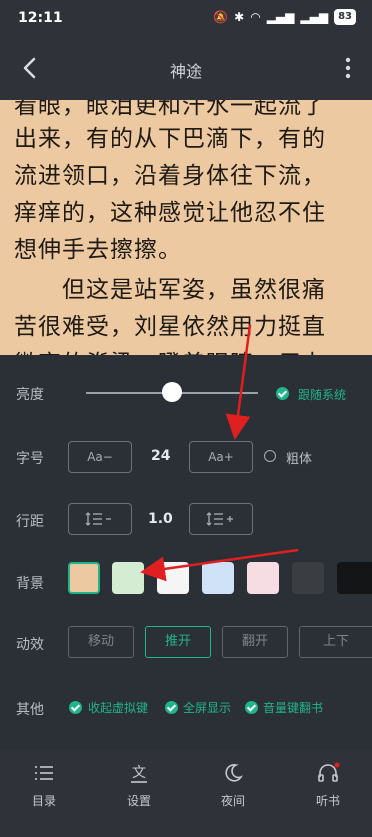 Image resolution: width=372 pixels, height=837 pixels. I want to click on anim-vertical-button: 上下, so click(335, 642).